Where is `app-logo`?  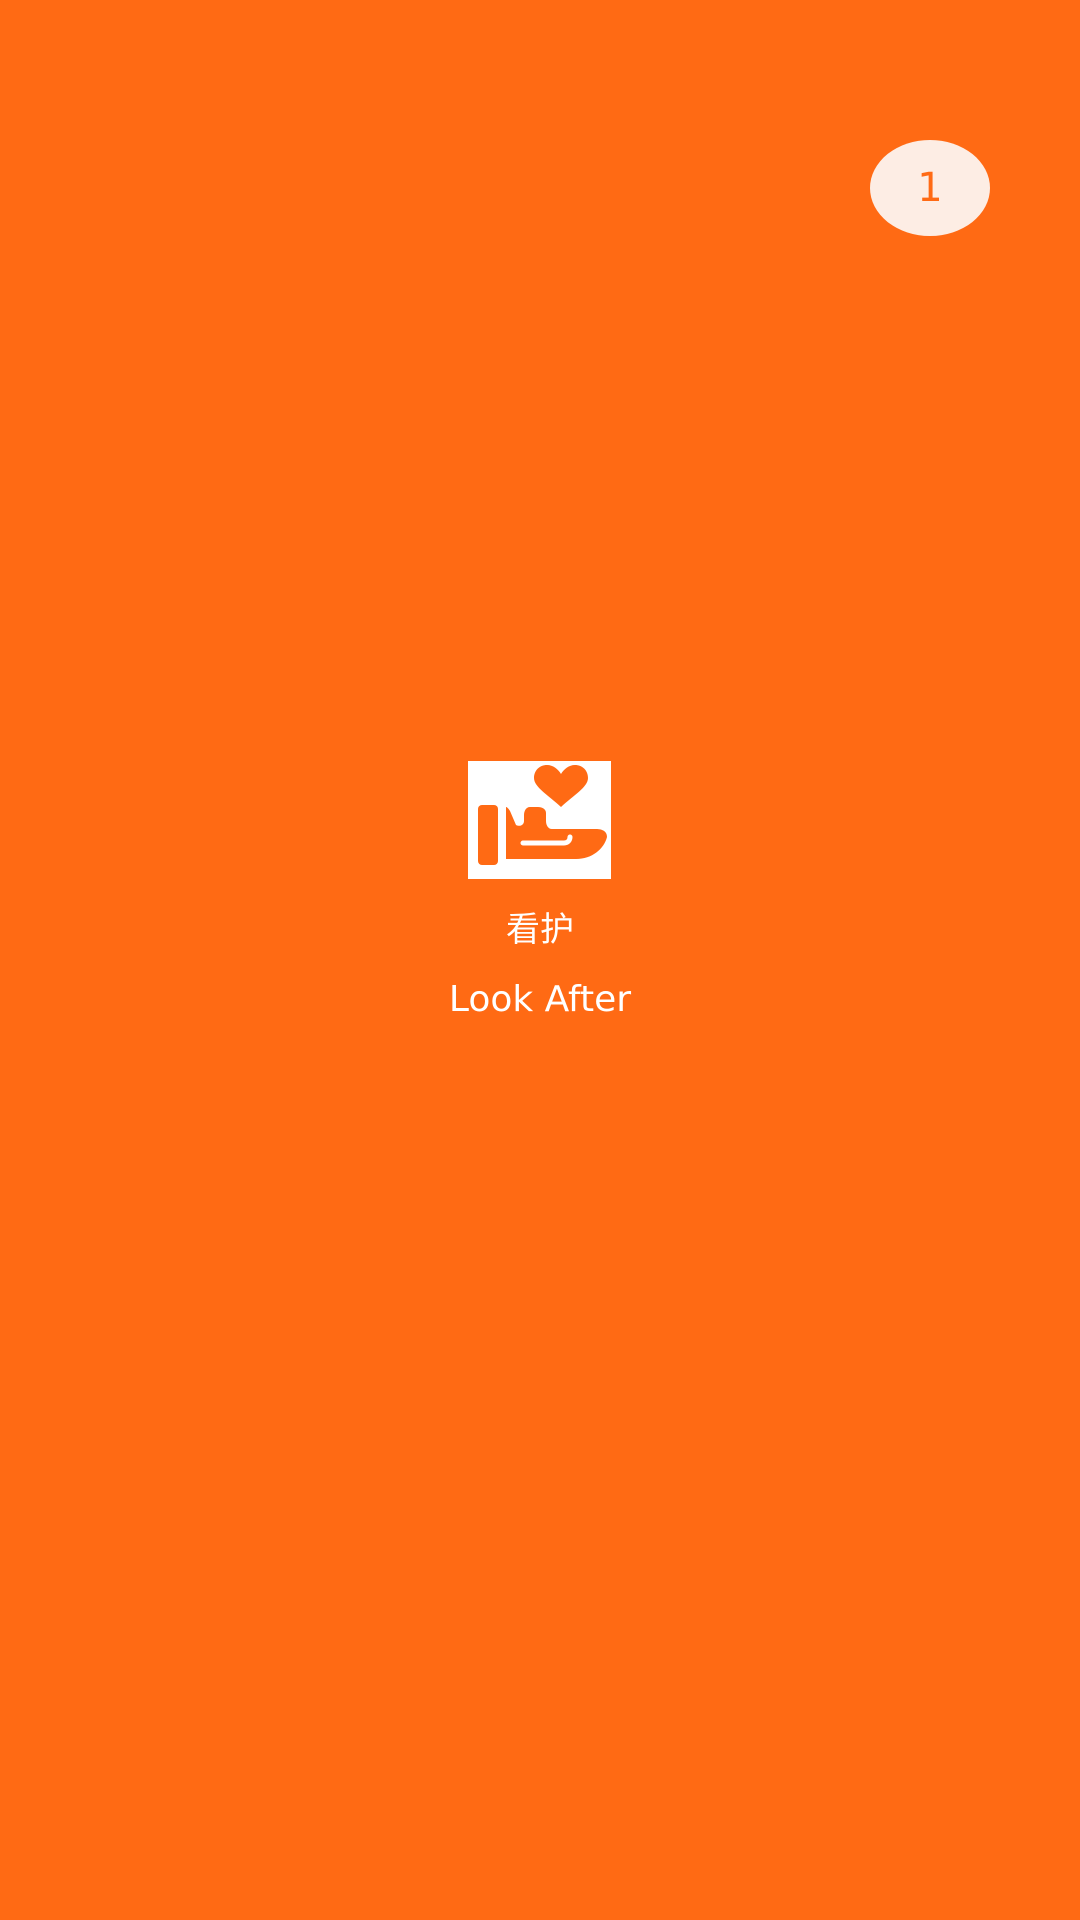
app-logo is located at coordinates (539, 820).